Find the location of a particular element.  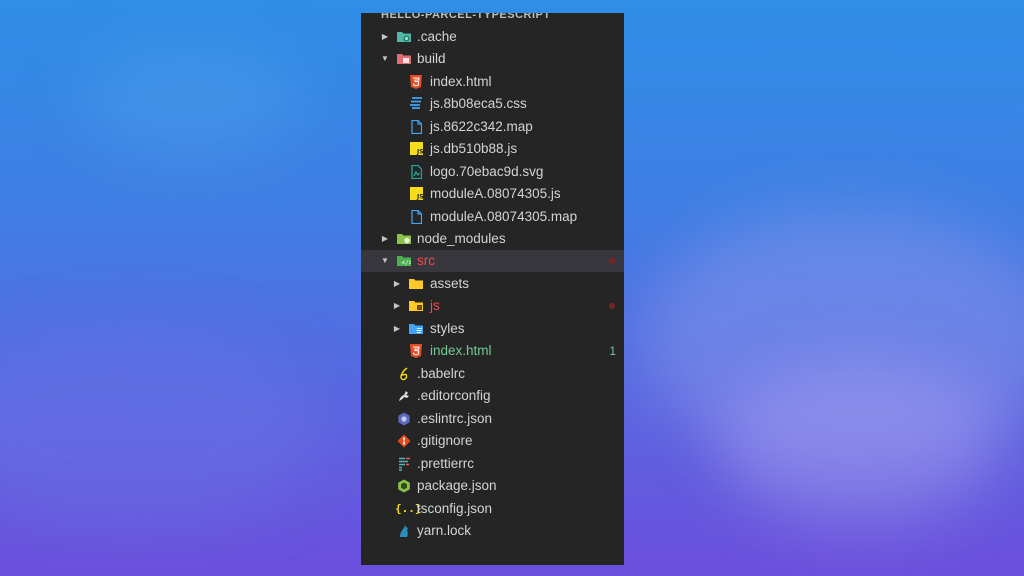

tree-item-js-folder: ▶ js is located at coordinates (492, 306).